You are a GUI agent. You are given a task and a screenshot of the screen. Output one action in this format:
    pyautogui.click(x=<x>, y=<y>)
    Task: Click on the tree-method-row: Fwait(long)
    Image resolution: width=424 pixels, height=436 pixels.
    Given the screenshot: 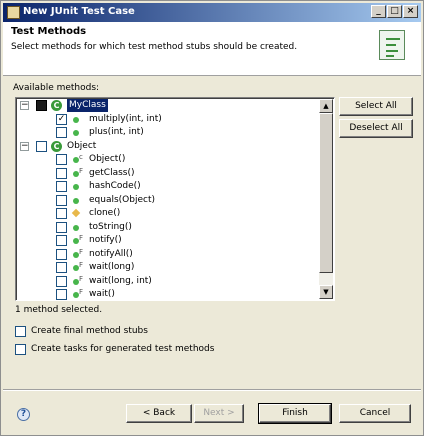 What is the action you would take?
    pyautogui.click(x=166, y=267)
    